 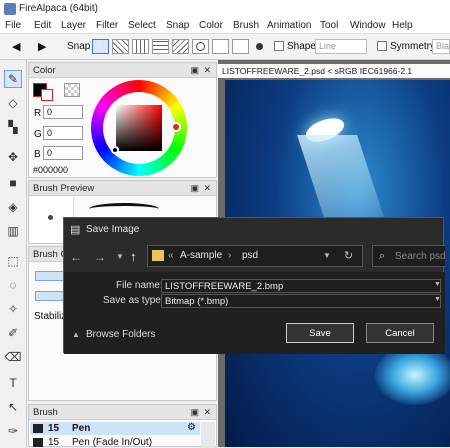 What do you see at coordinates (63, 153) in the screenshot?
I see `b-input: 0` at bounding box center [63, 153].